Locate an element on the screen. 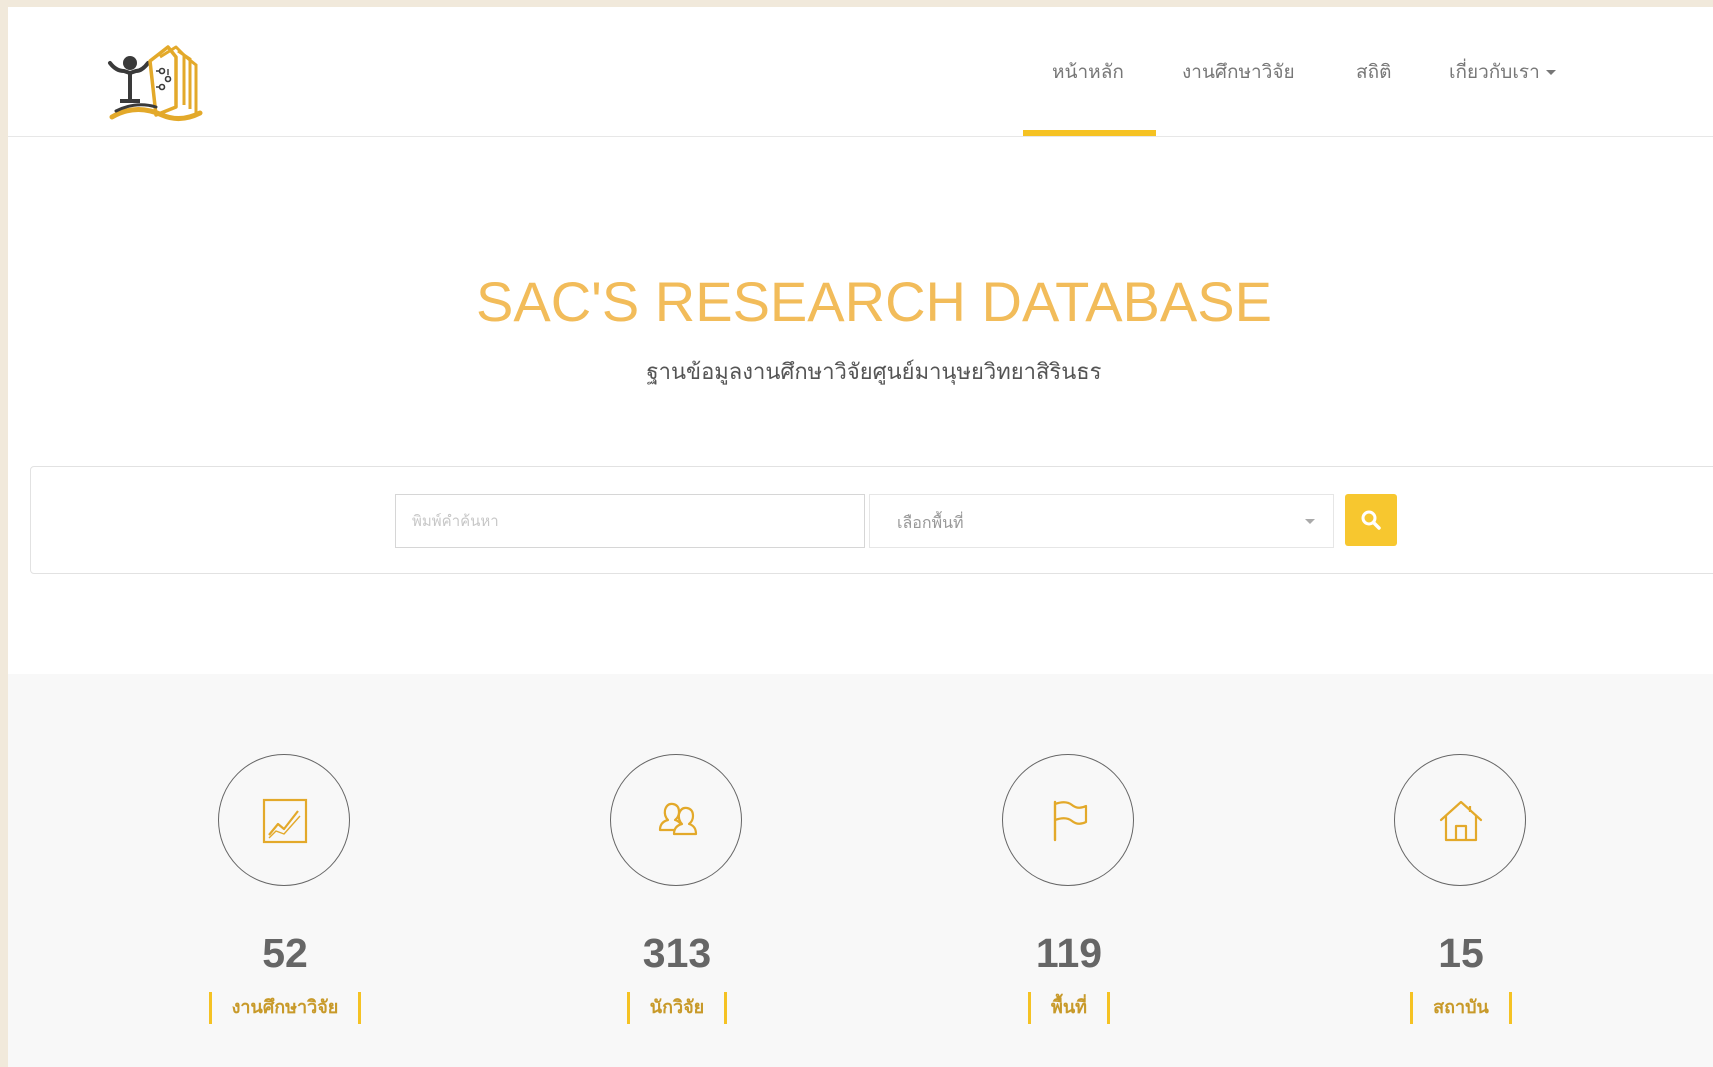 Image resolution: width=1713 pixels, height=1067 pixels. stat-research-circle is located at coordinates (284, 820).